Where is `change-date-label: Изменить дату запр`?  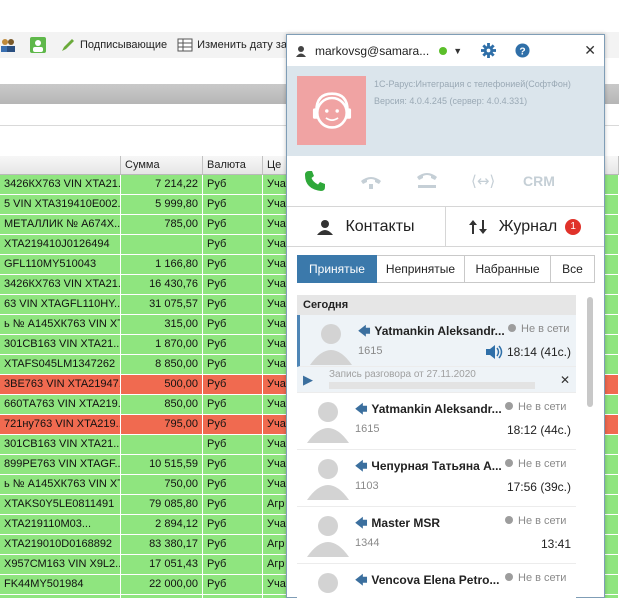 change-date-label: Изменить дату запр is located at coordinates (248, 45).